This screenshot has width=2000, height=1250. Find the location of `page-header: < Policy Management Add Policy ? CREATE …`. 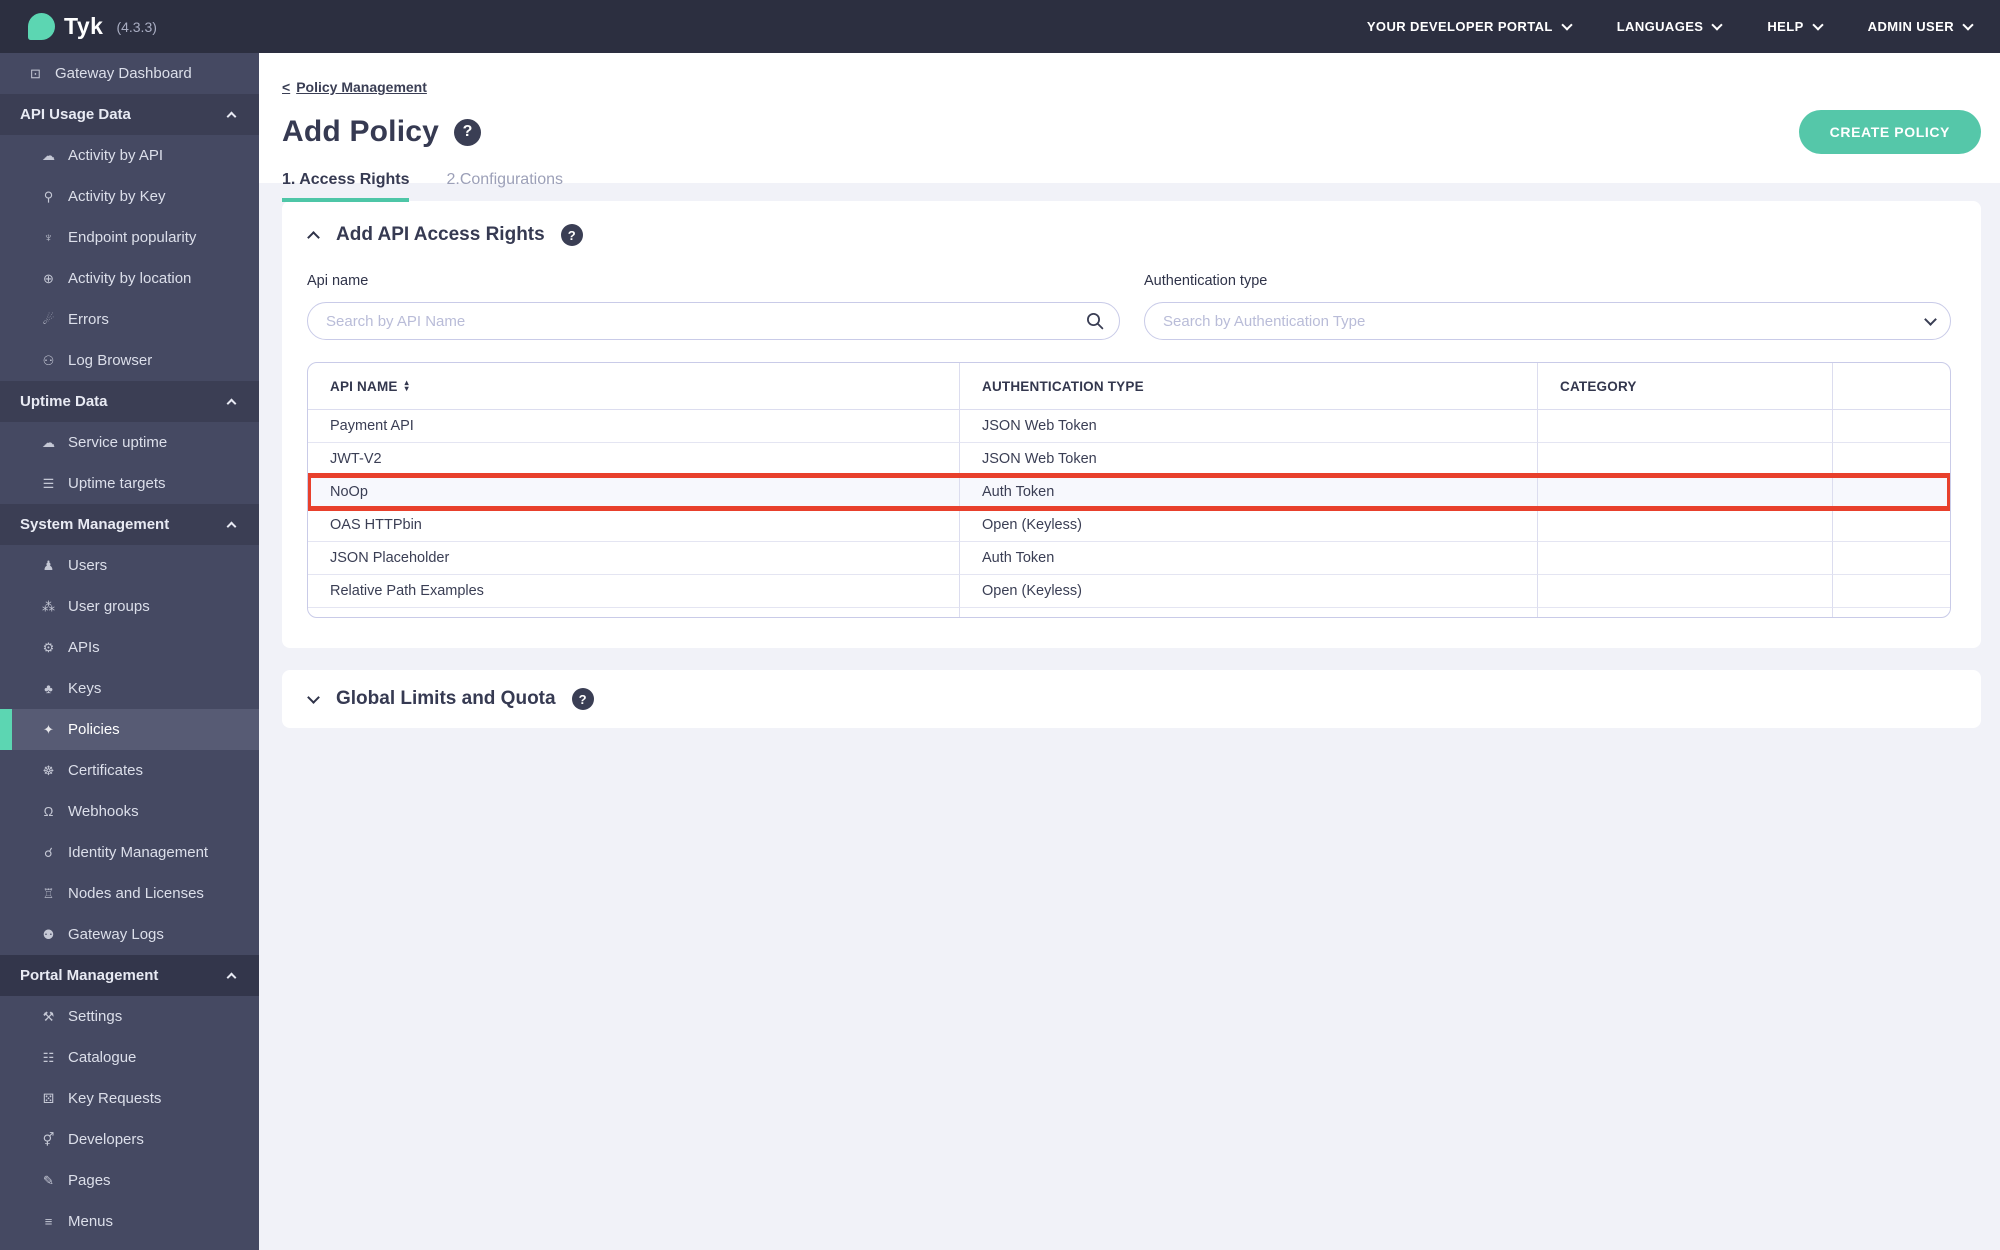

page-header: < Policy Management Add Policy ? CREATE … is located at coordinates (1129, 127).